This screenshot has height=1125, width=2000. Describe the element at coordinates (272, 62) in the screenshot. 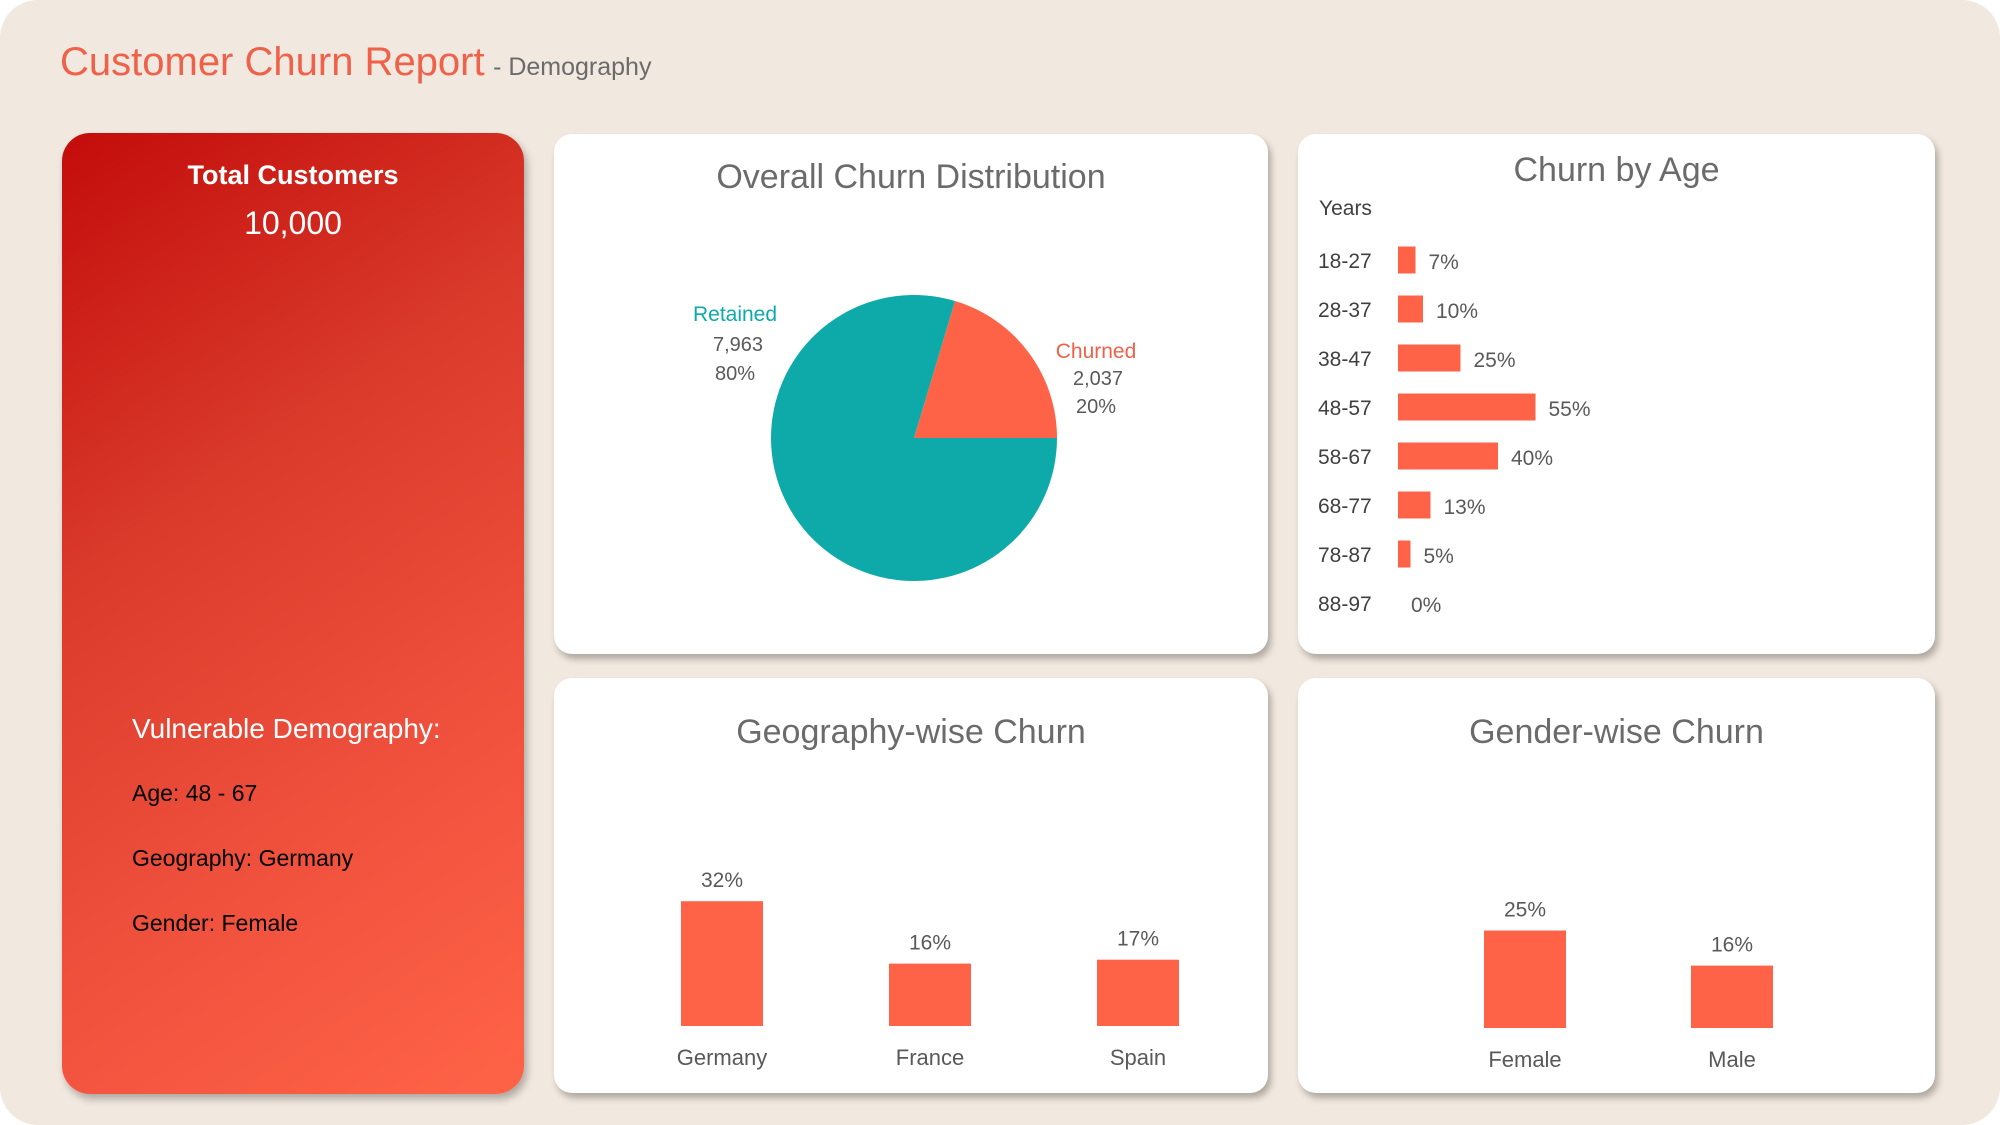

I see `report-title-main: Customer Churn Report` at that location.